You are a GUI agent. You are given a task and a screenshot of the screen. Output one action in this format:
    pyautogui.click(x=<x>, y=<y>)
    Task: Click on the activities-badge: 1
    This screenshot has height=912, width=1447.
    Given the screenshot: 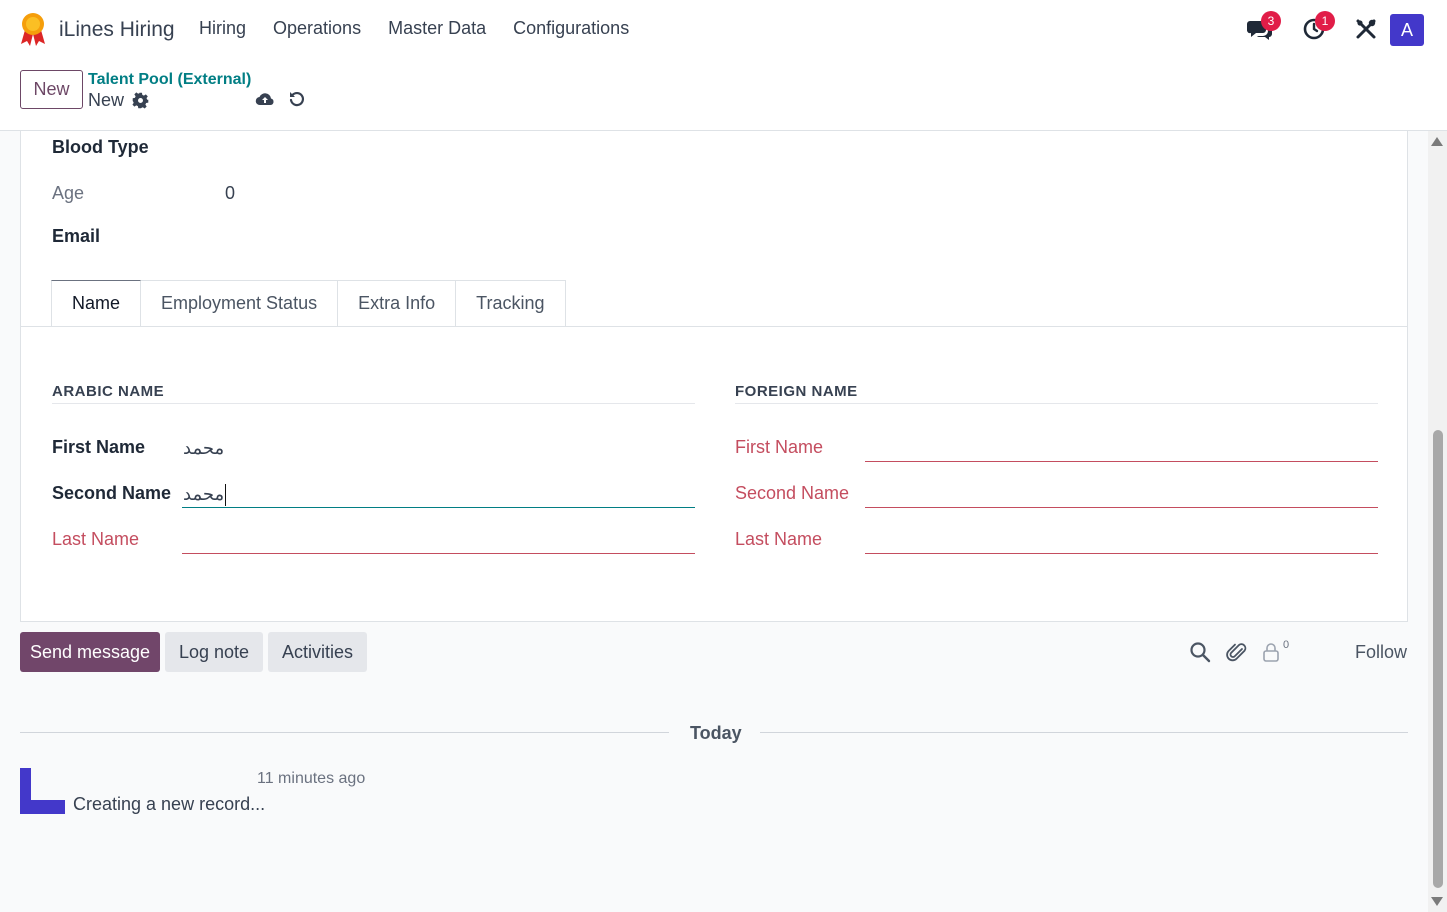 What is the action you would take?
    pyautogui.click(x=1325, y=21)
    